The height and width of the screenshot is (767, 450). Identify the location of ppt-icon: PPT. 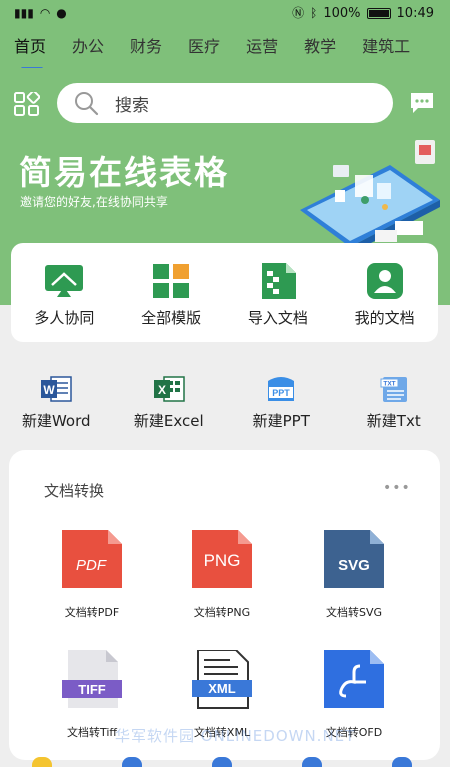
(281, 389).